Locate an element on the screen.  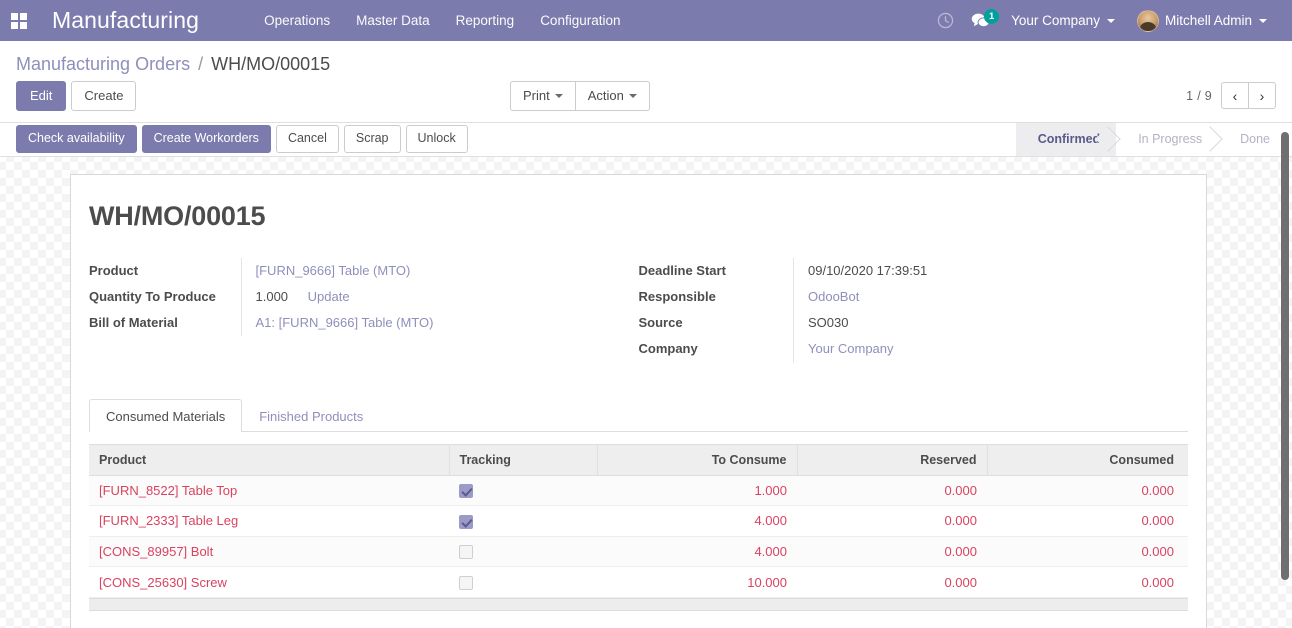
chevron-down-icon is located at coordinates (1263, 20).